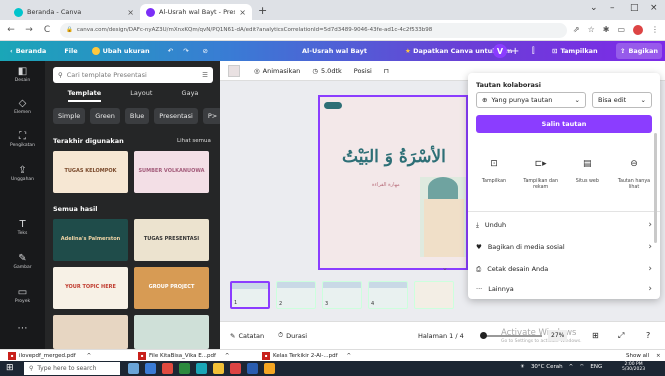  What do you see at coordinates (10, 368) in the screenshot?
I see `windows-start-icon: ⊞` at bounding box center [10, 368].